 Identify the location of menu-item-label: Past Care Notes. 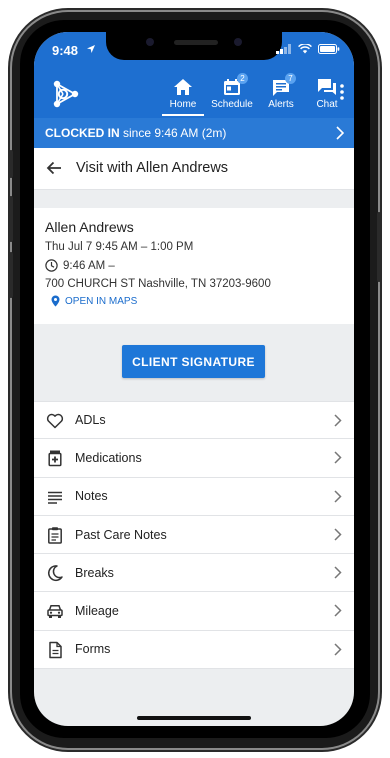
(121, 534).